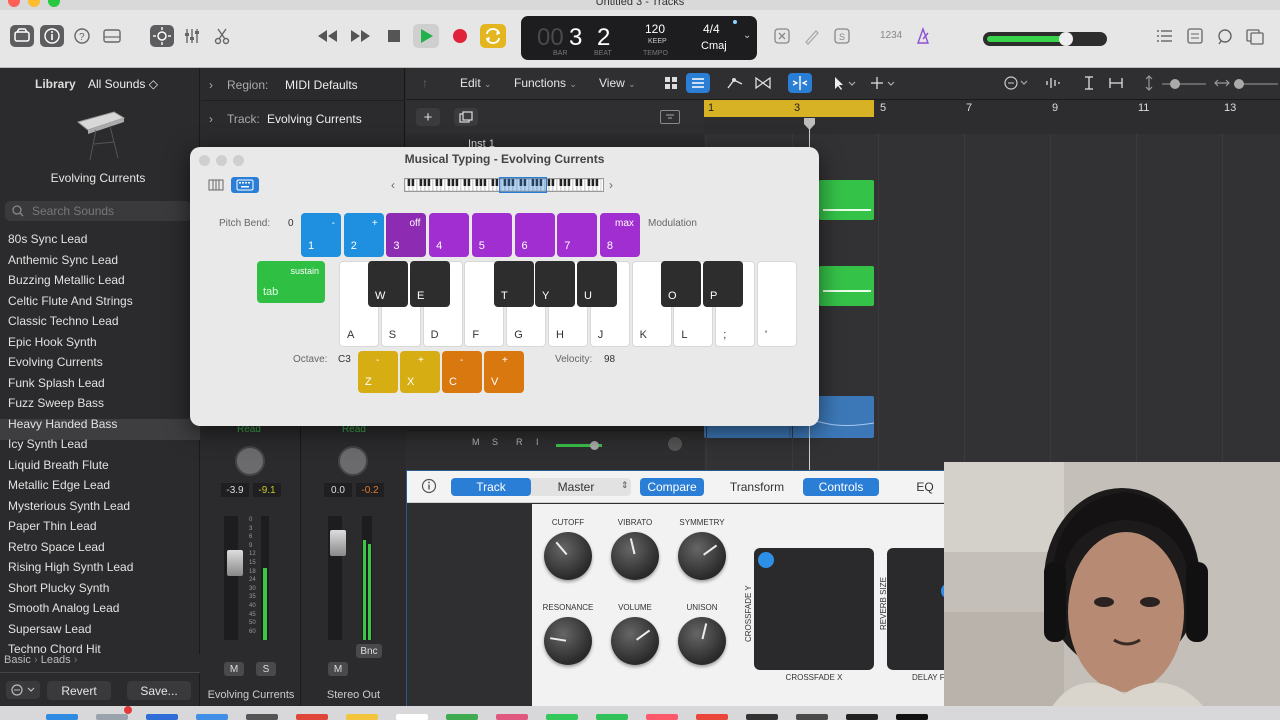 This screenshot has width=1280, height=720. I want to click on mixer-icon, so click(192, 36).